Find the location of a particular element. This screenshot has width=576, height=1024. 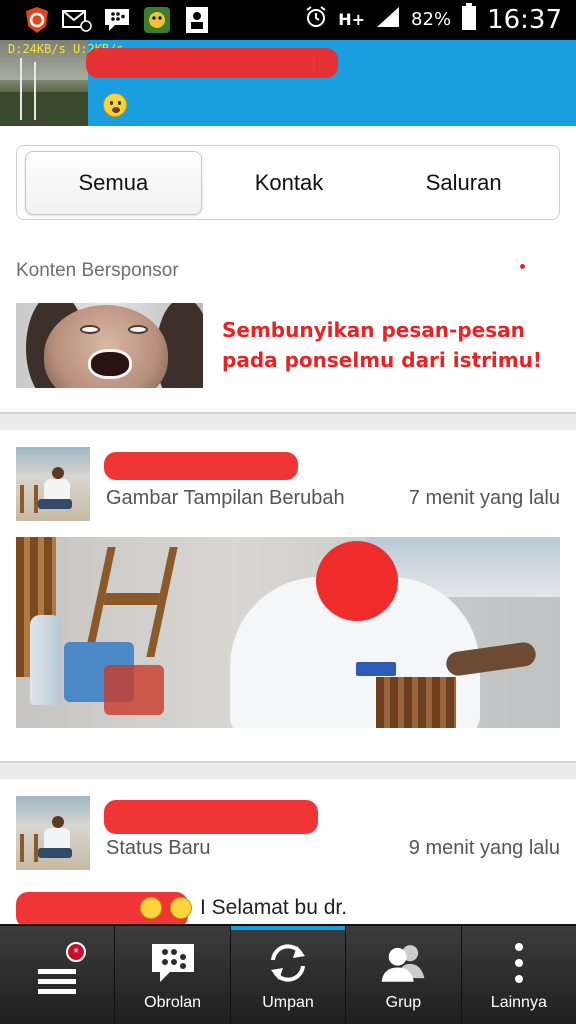

battery-percent: 82% is located at coordinates (431, 19).